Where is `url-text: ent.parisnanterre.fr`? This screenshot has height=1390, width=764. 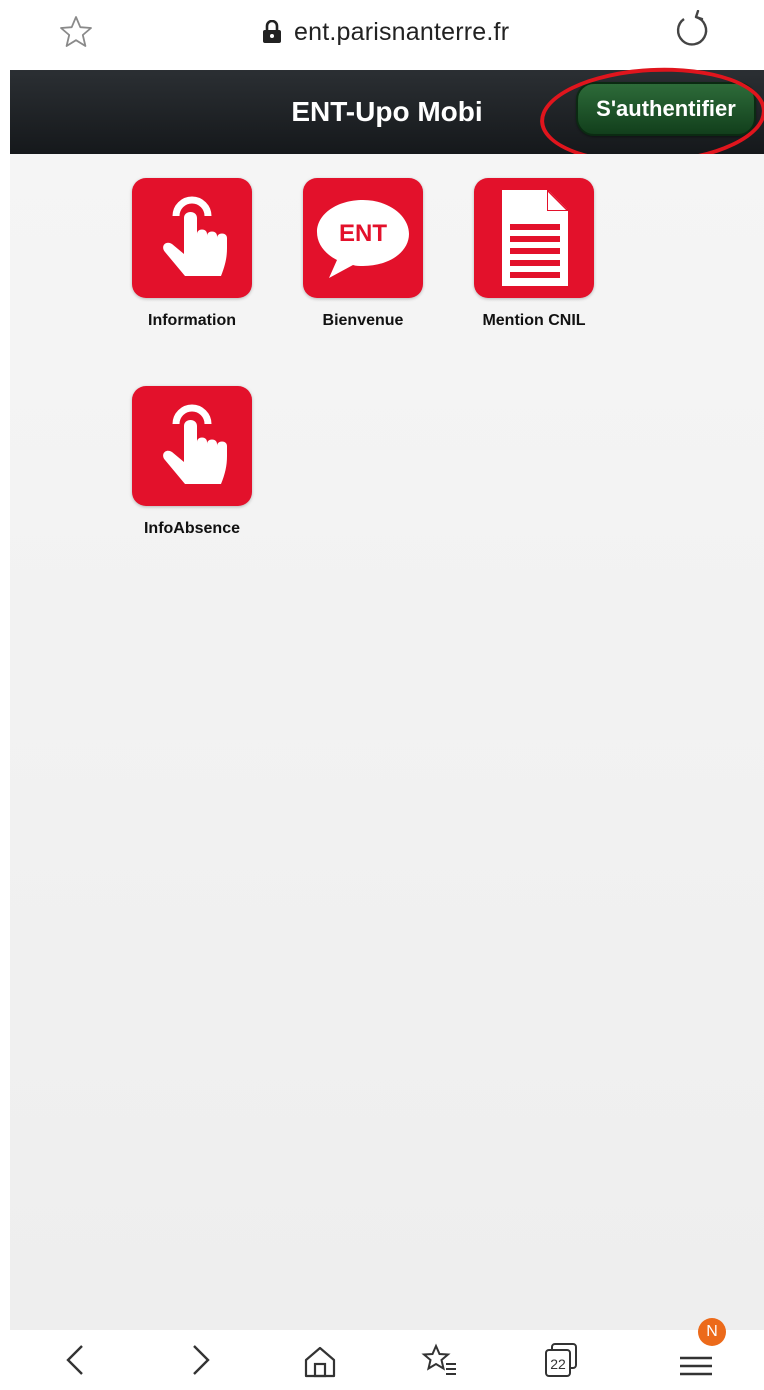
url-text: ent.parisnanterre.fr is located at coordinates (402, 31).